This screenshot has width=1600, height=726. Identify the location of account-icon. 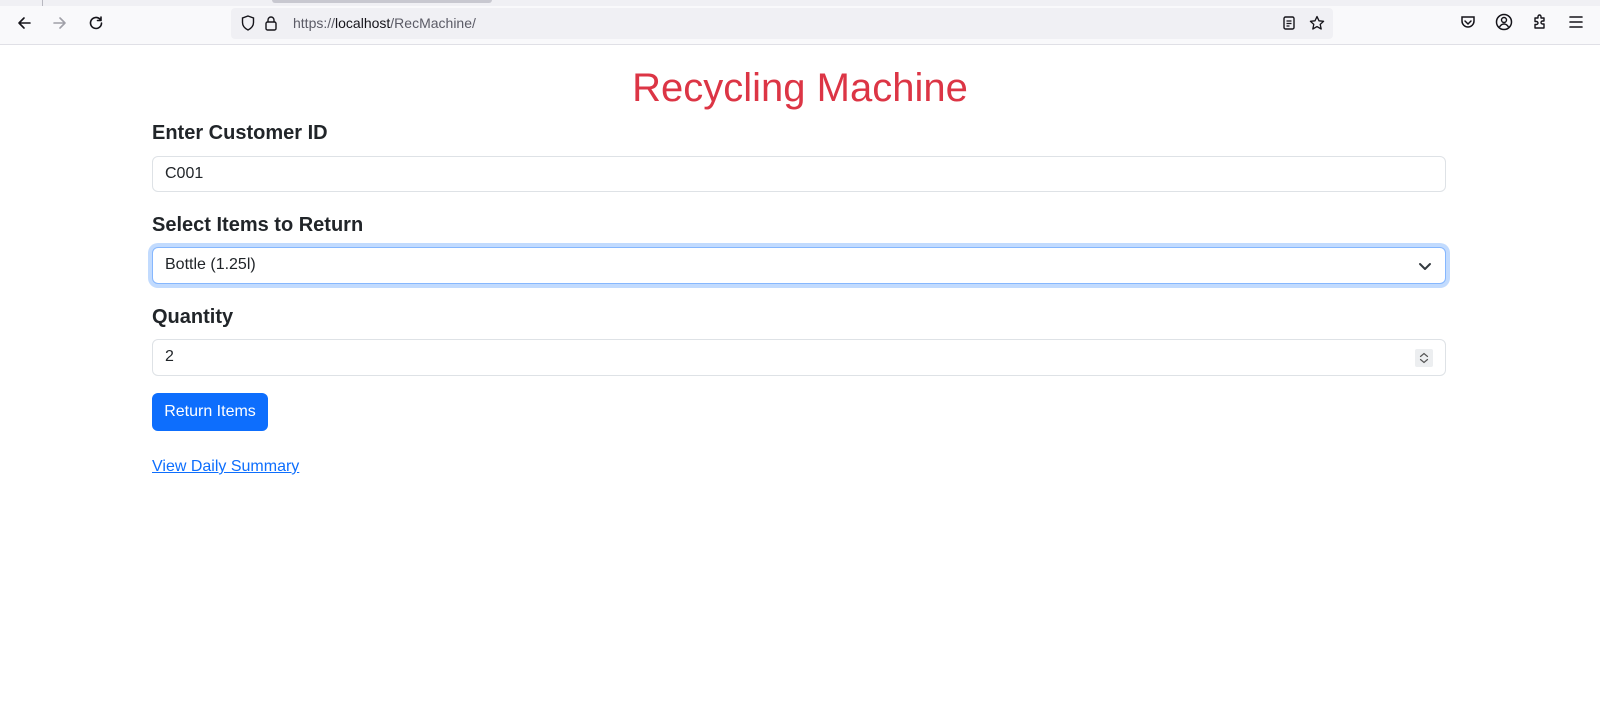
(1504, 22).